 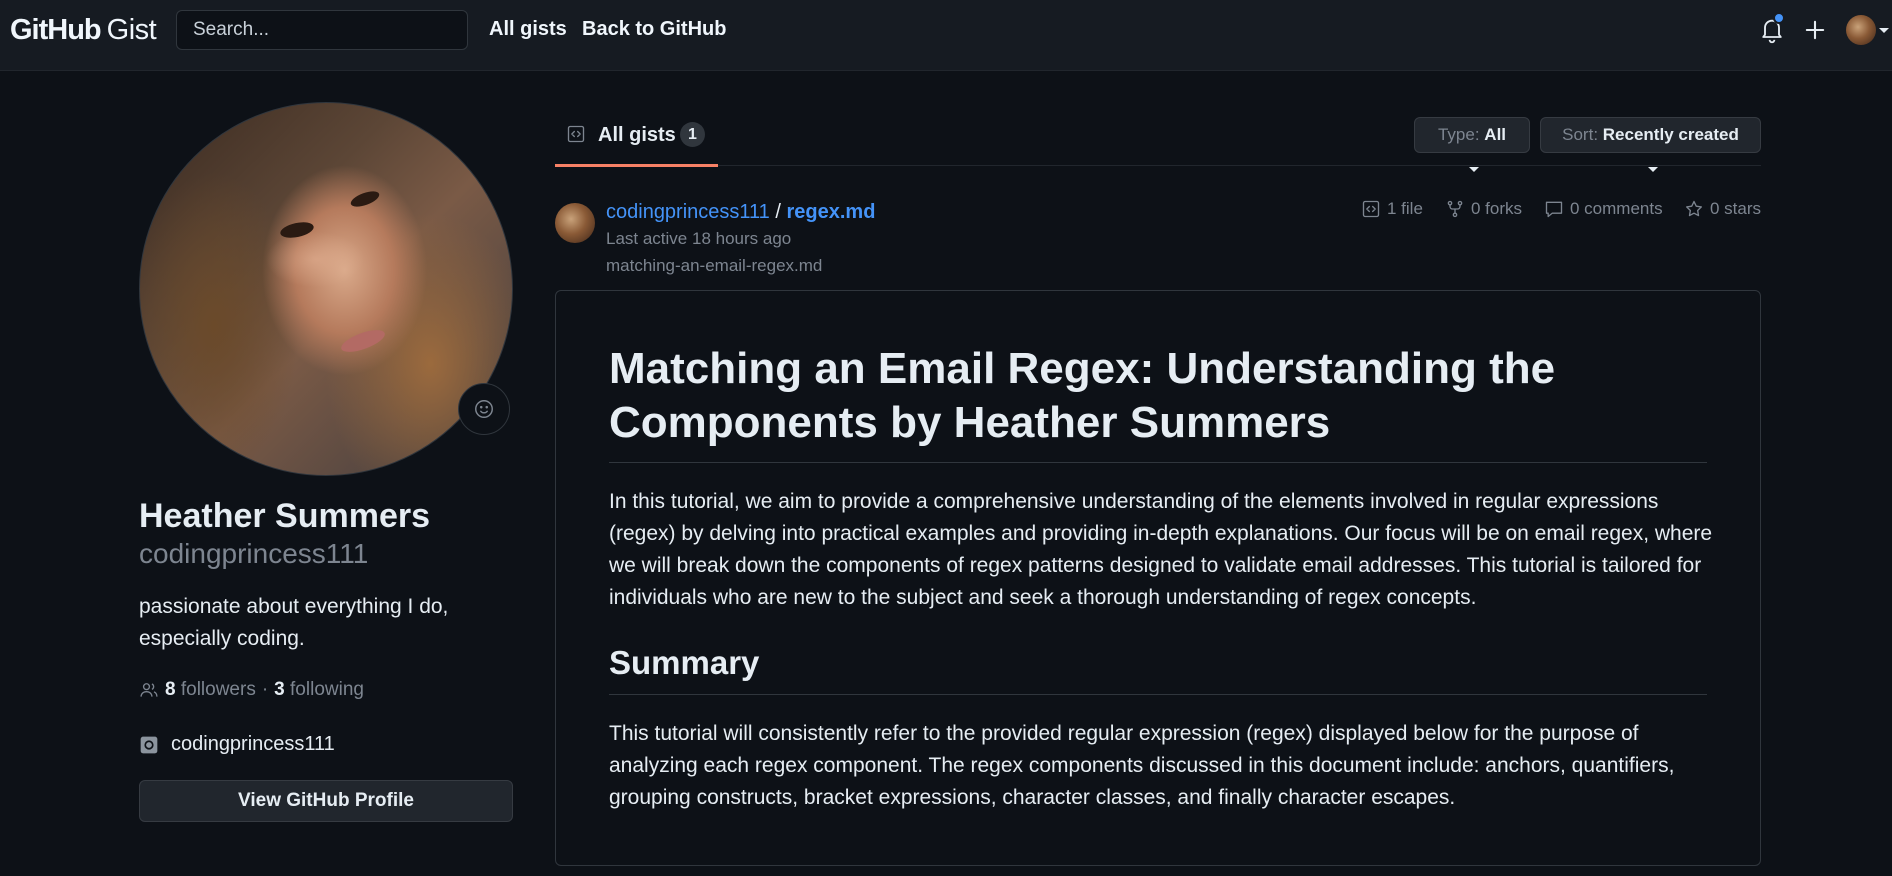 What do you see at coordinates (254, 553) in the screenshot?
I see `profile-login: codingprincess111` at bounding box center [254, 553].